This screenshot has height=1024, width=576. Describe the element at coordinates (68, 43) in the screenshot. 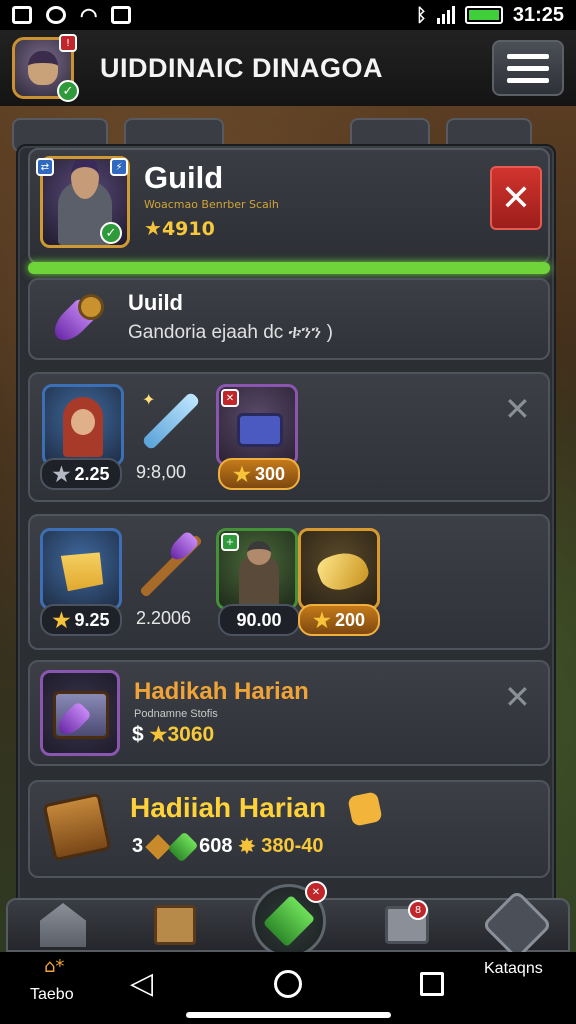

I see `notification-badge: !` at that location.